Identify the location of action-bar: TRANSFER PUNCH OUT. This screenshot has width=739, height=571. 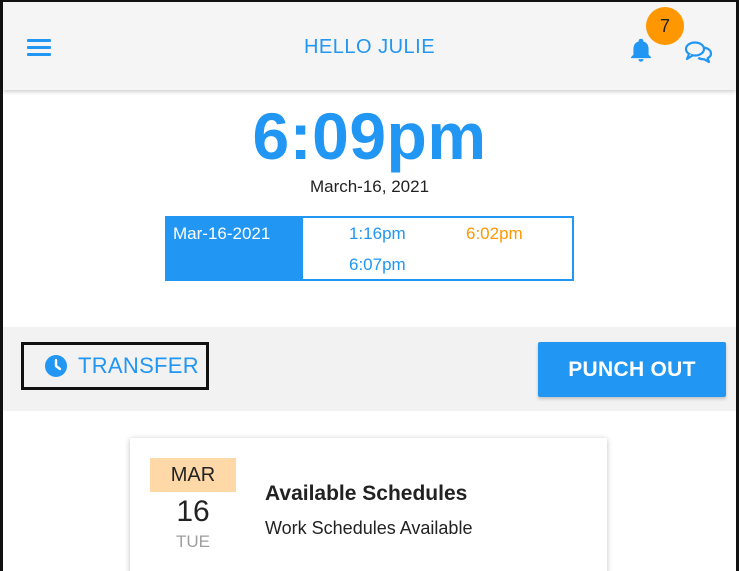
(369, 369).